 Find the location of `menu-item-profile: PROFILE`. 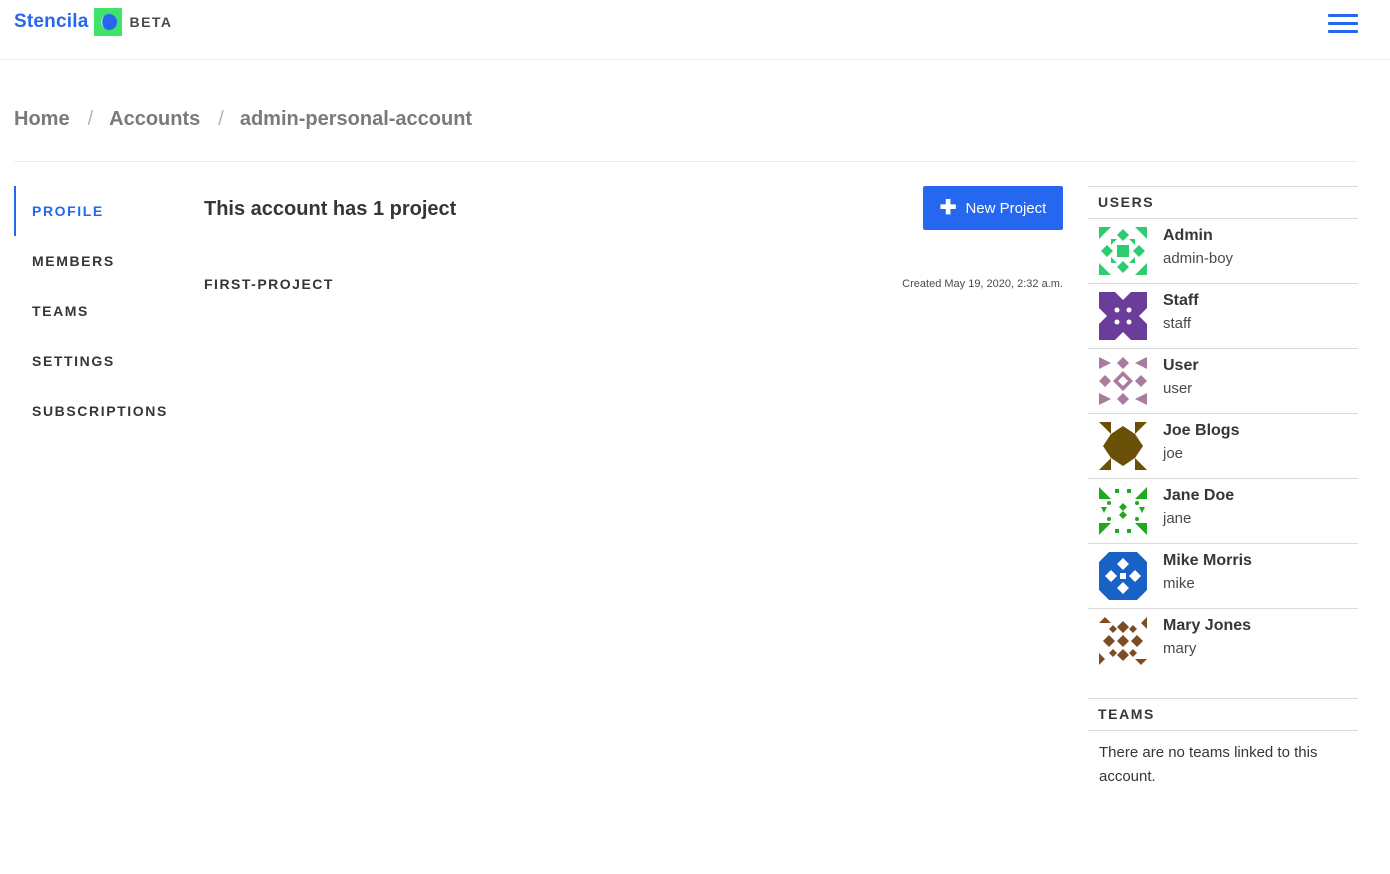

menu-item-profile: PROFILE is located at coordinates (99, 211).